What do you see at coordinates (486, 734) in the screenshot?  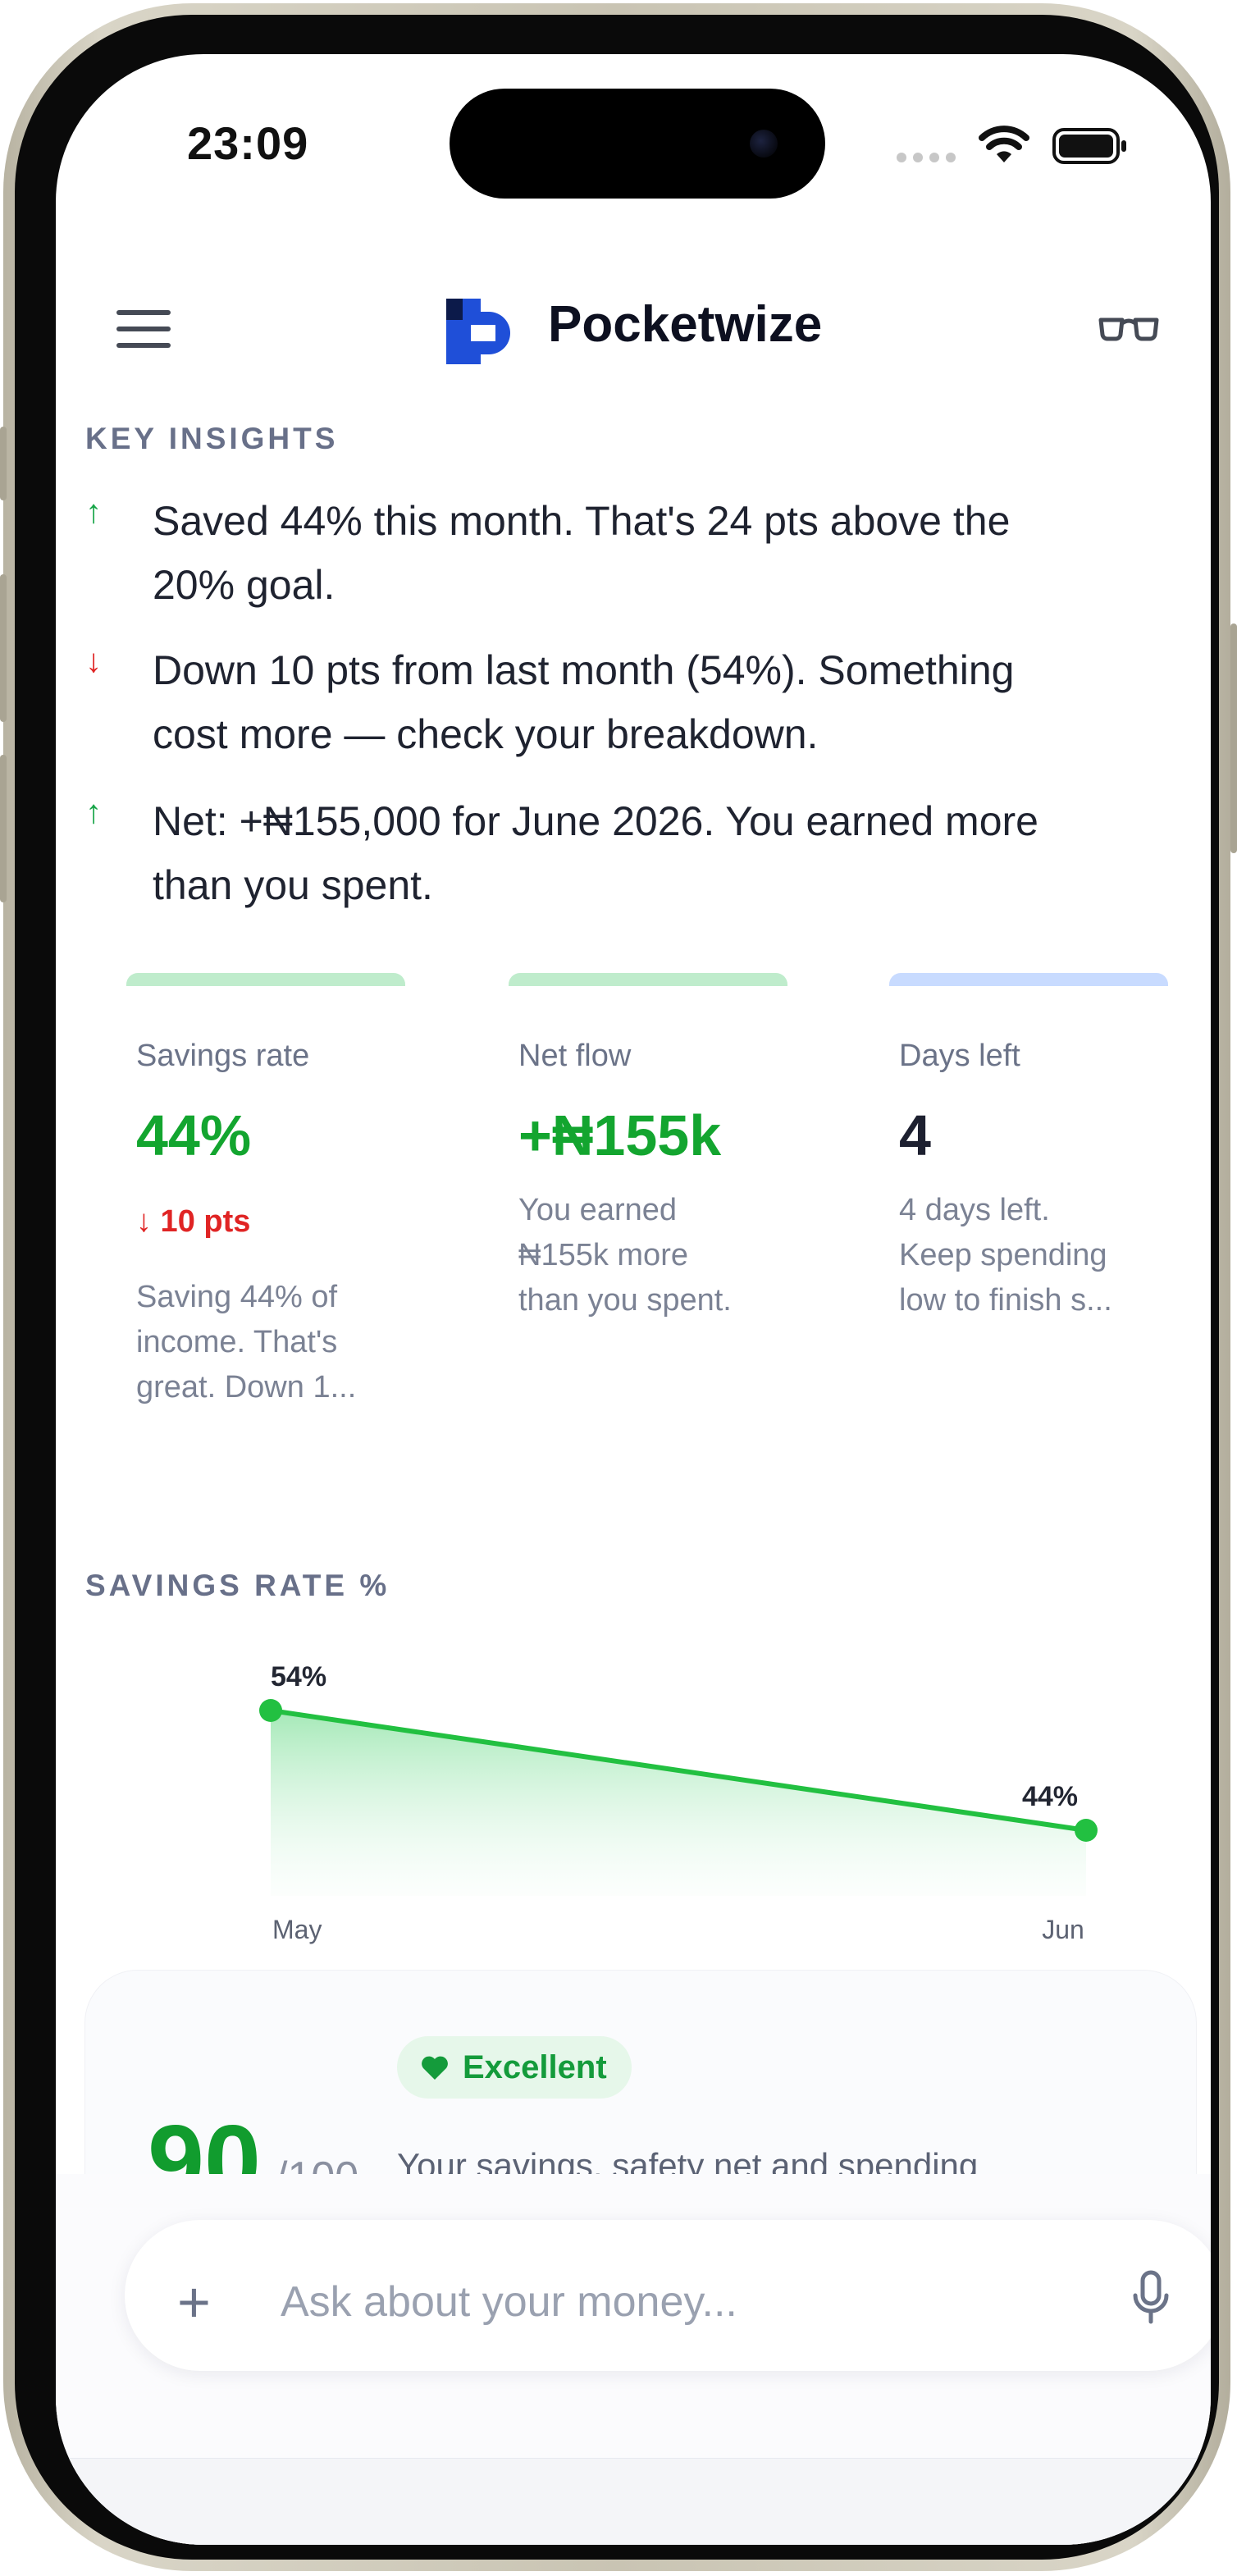 I see `insight-text-line: cost more — check your breakdown.` at bounding box center [486, 734].